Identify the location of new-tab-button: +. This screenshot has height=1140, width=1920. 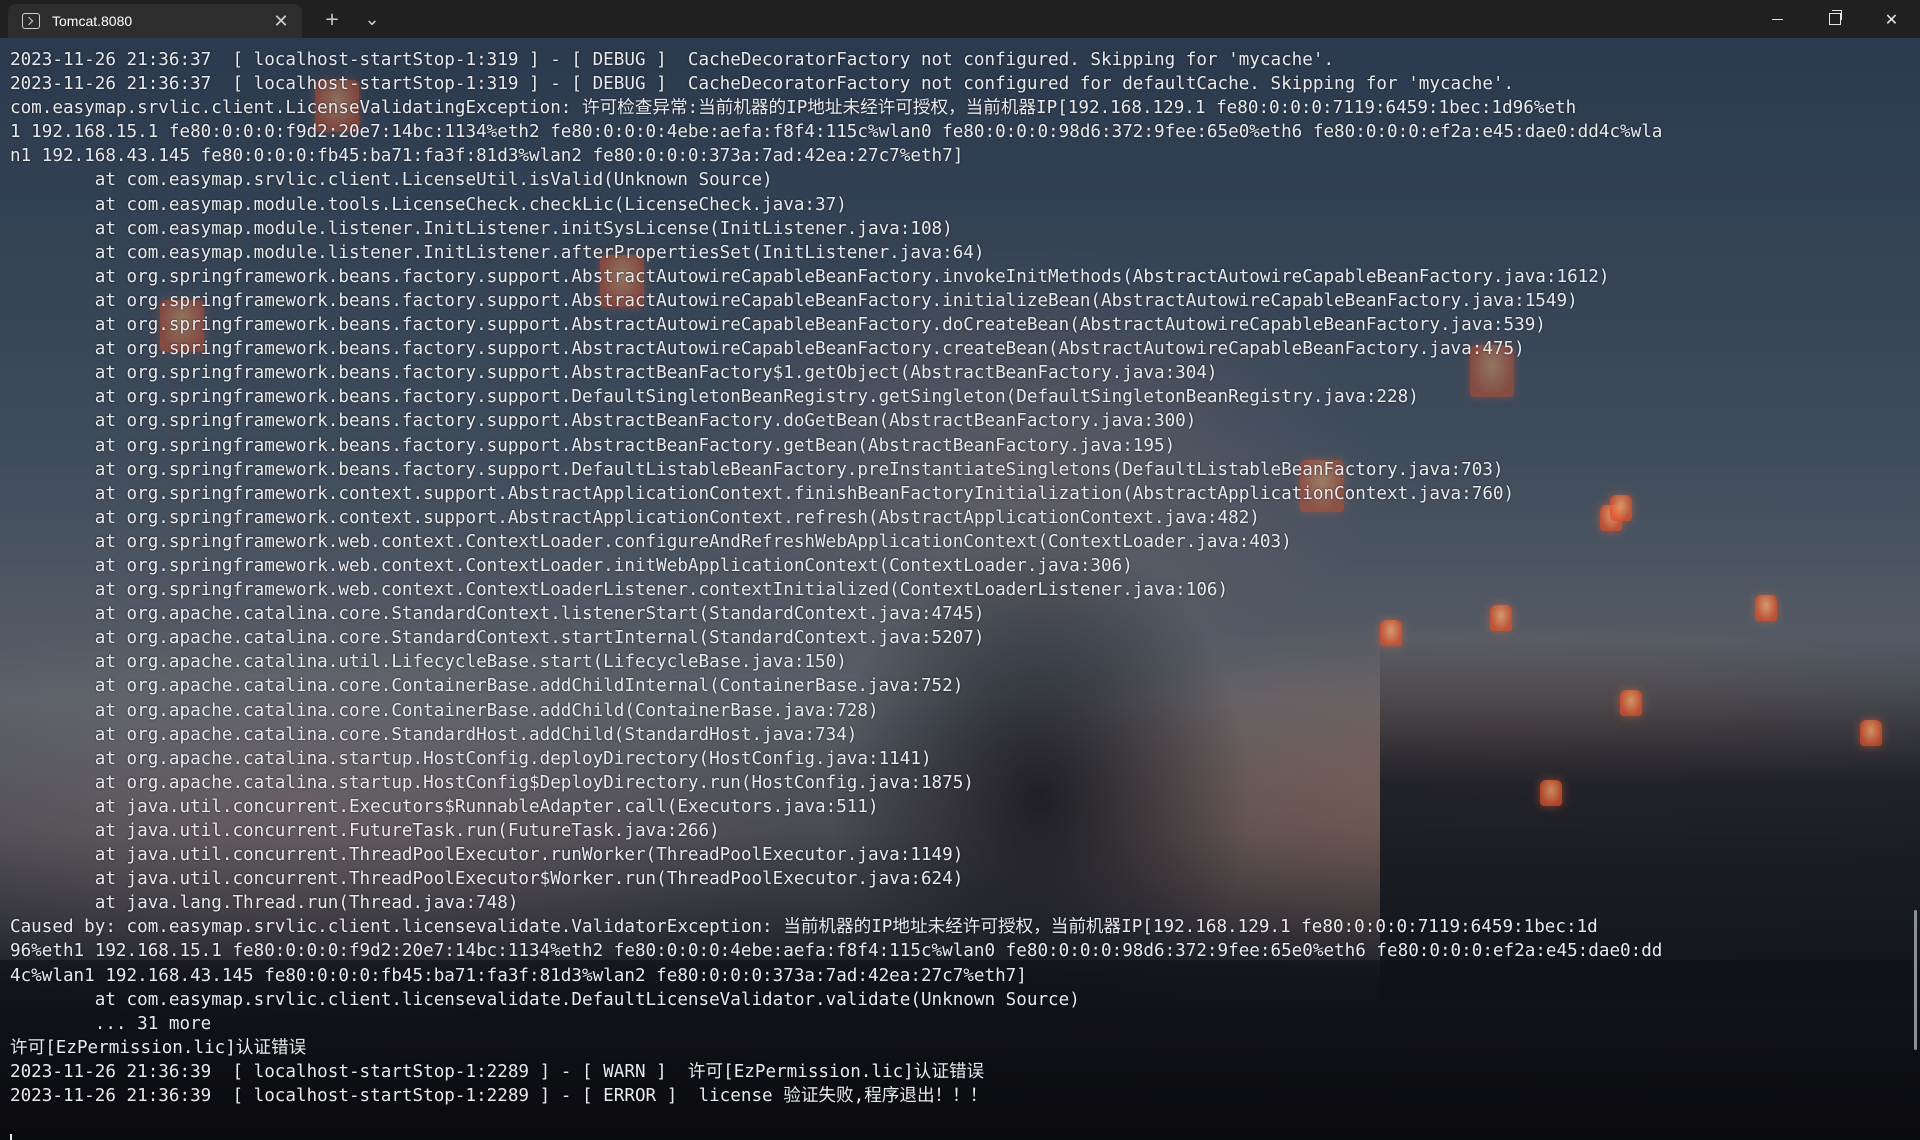
(332, 19).